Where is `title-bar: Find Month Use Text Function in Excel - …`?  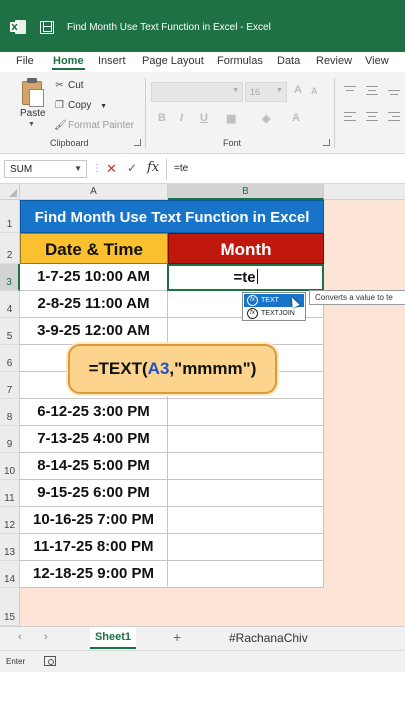 title-bar: Find Month Use Text Function in Excel - … is located at coordinates (202, 26).